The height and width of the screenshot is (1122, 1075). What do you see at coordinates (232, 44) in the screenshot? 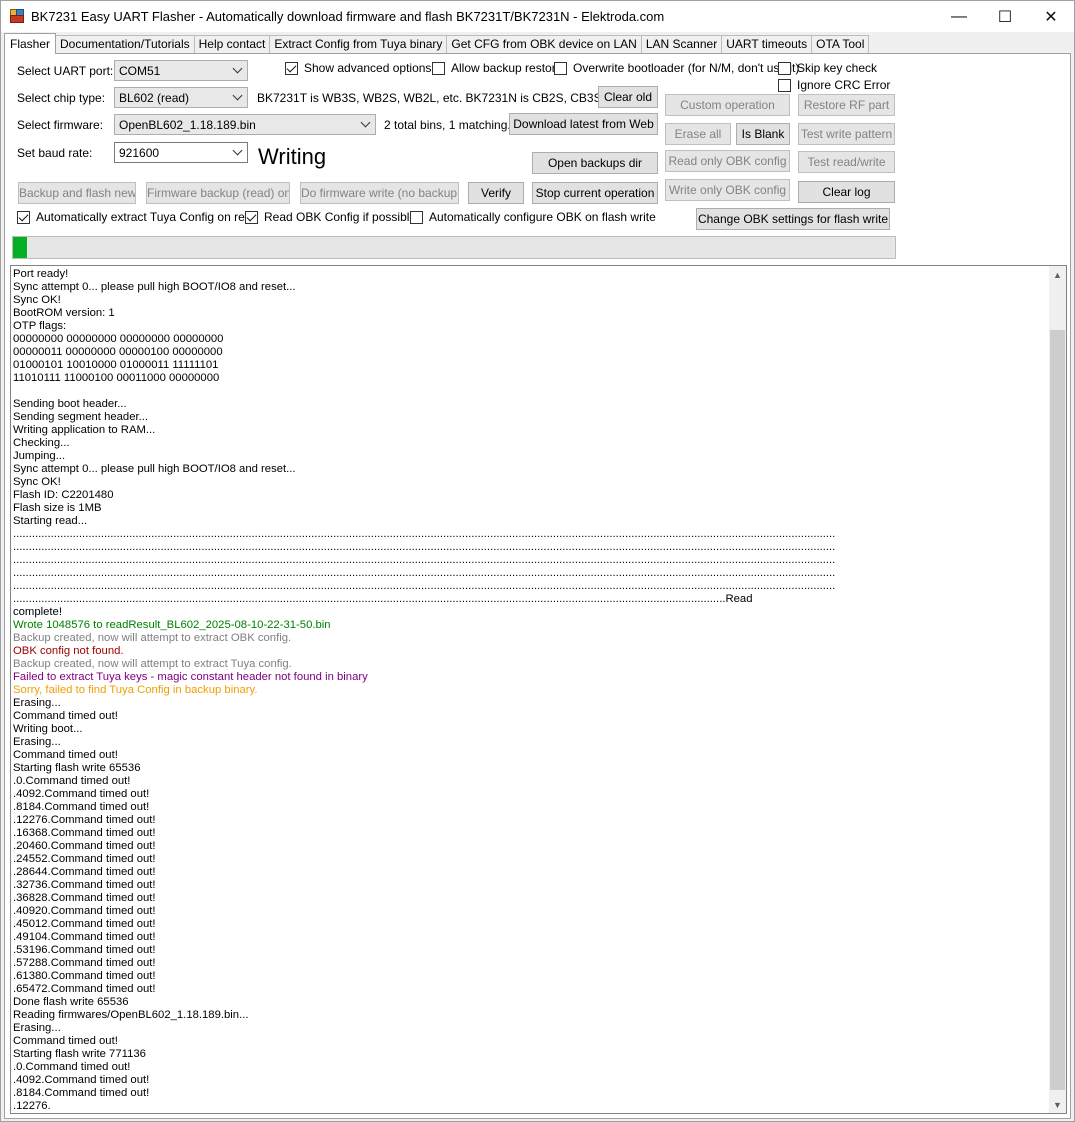
I see `tab-help-contact: Help contact` at bounding box center [232, 44].